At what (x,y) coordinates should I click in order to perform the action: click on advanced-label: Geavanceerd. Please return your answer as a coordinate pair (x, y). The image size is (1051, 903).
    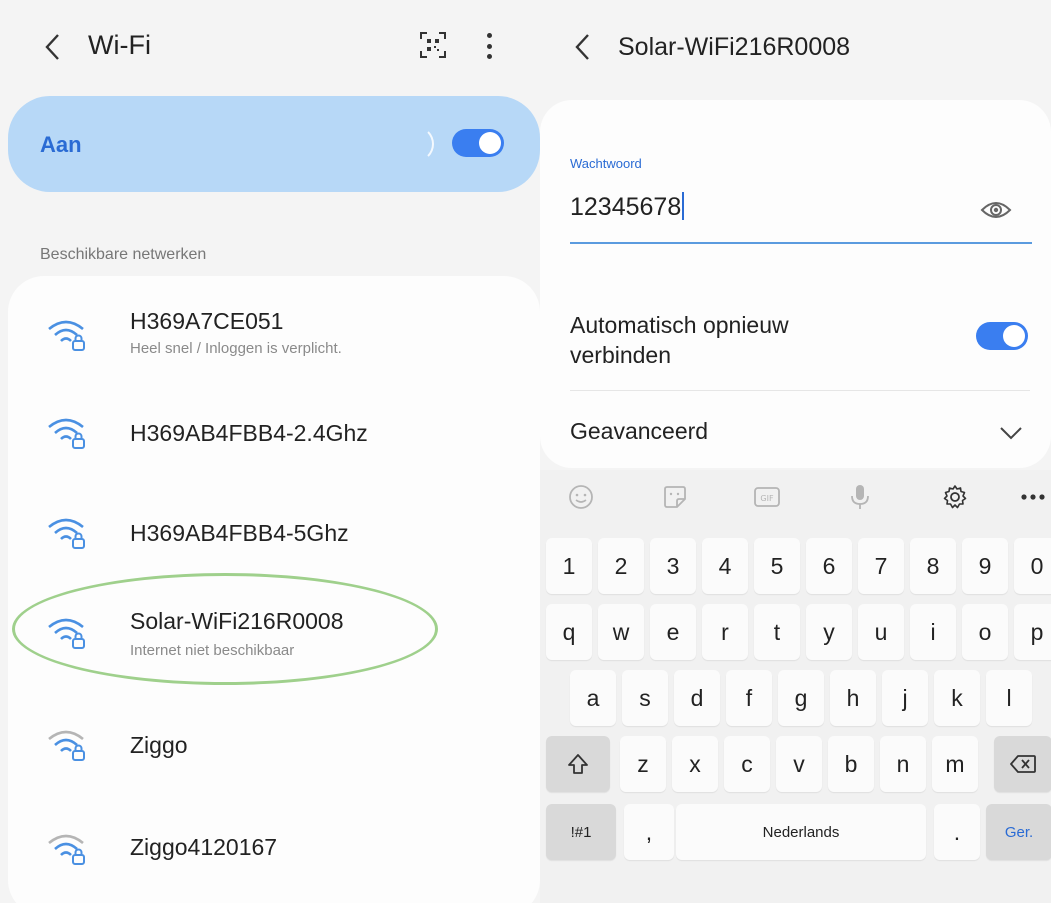
    Looking at the image, I should click on (639, 431).